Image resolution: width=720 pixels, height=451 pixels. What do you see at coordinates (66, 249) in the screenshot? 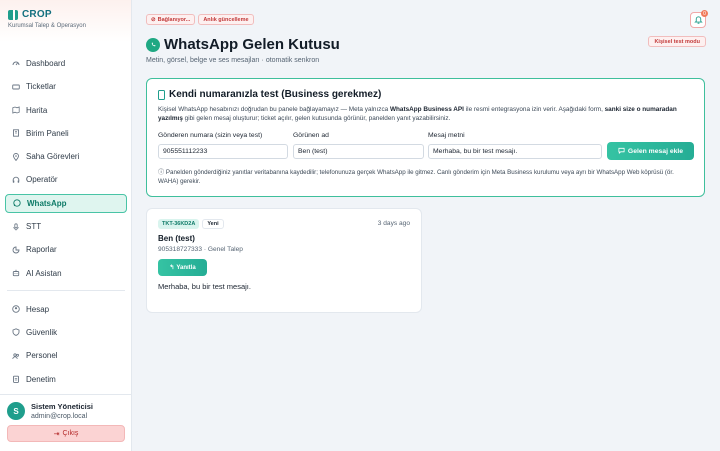
I see `sidebar-item-raporlar: Raporlar` at bounding box center [66, 249].